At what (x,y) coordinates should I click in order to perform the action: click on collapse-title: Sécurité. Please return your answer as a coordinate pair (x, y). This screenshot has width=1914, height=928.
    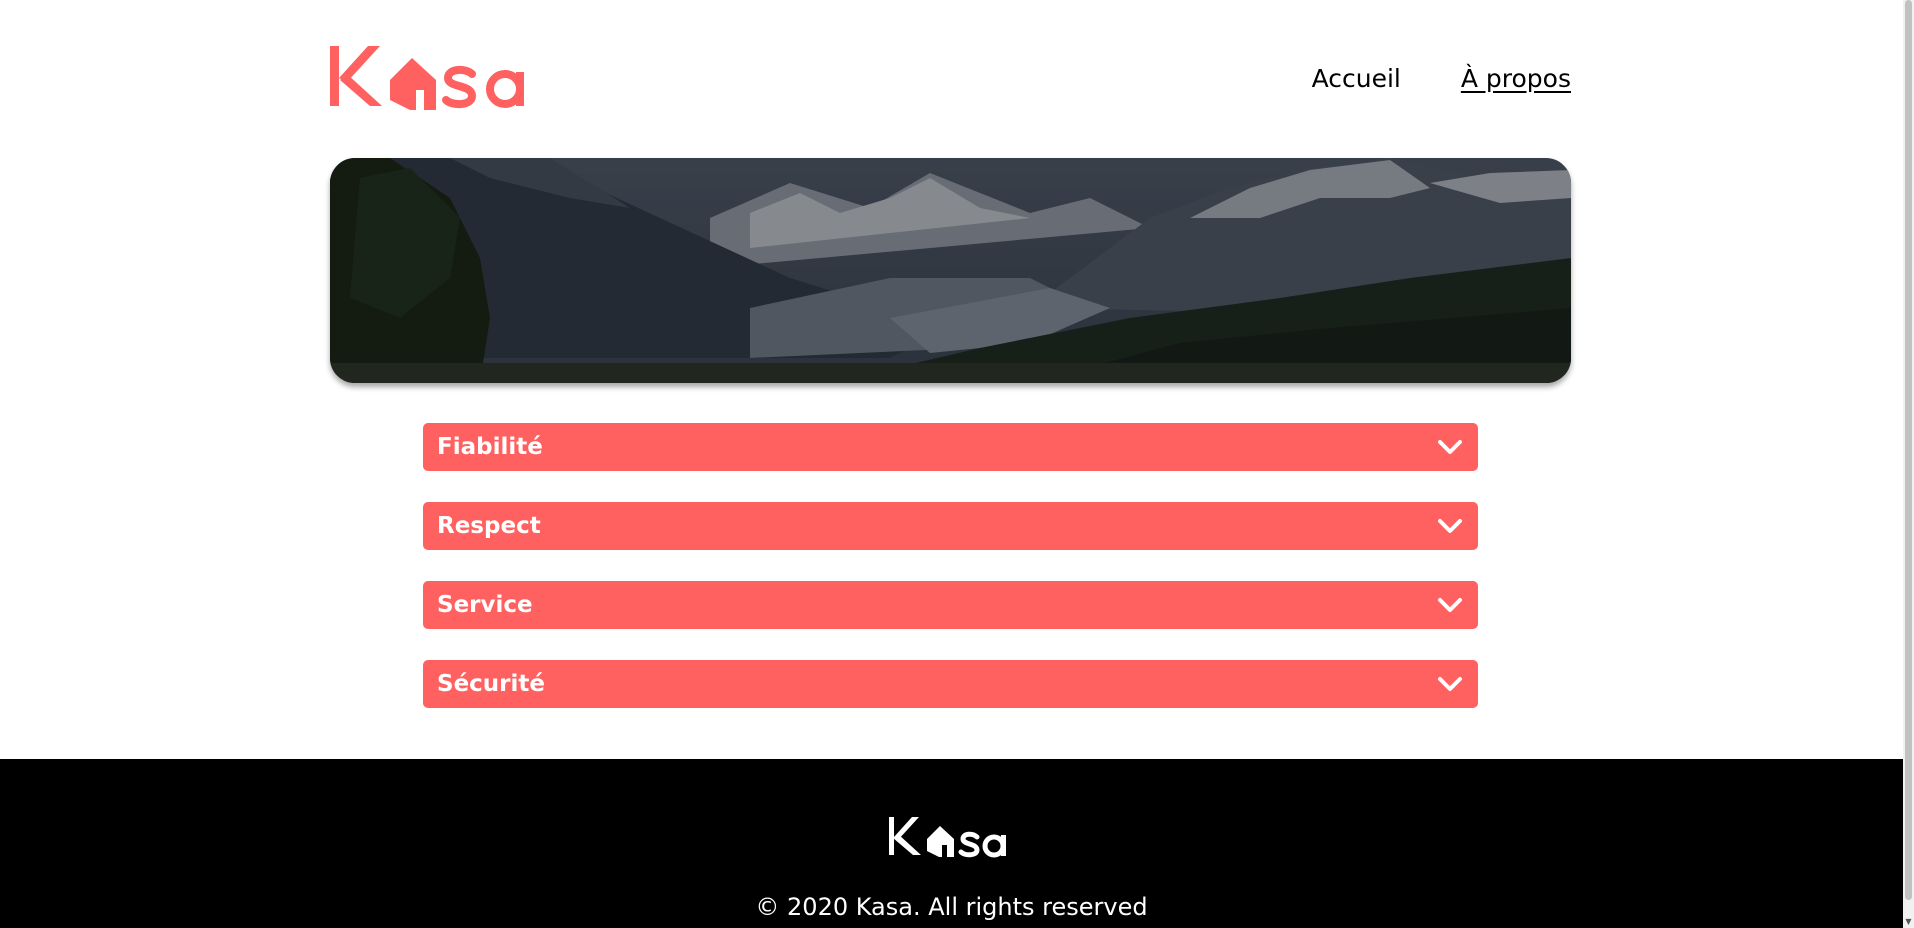
    Looking at the image, I should click on (491, 684).